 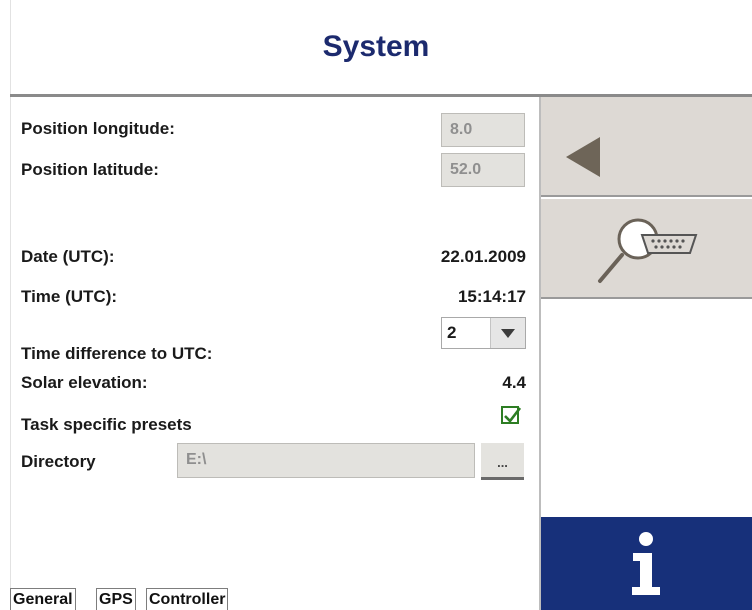 I want to click on longitude-field: 8.0, so click(x=483, y=130).